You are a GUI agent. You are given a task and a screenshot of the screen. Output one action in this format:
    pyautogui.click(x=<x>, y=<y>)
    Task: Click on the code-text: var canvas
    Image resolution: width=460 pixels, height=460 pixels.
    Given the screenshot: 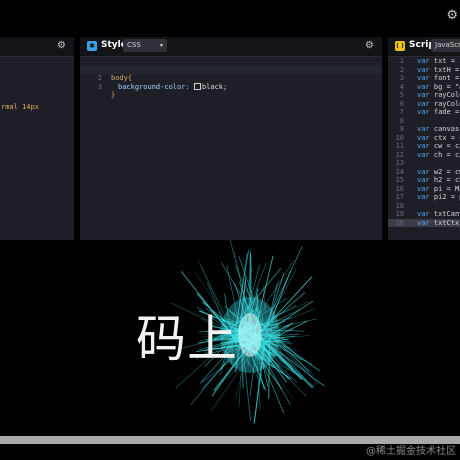 What is the action you would take?
    pyautogui.click(x=438, y=129)
    